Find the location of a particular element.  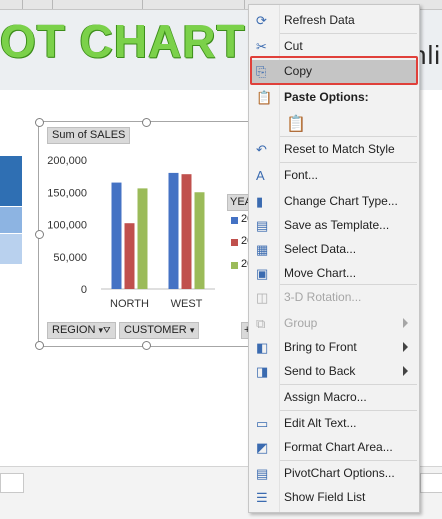

menu-item-label: Group is located at coordinates (301, 323).